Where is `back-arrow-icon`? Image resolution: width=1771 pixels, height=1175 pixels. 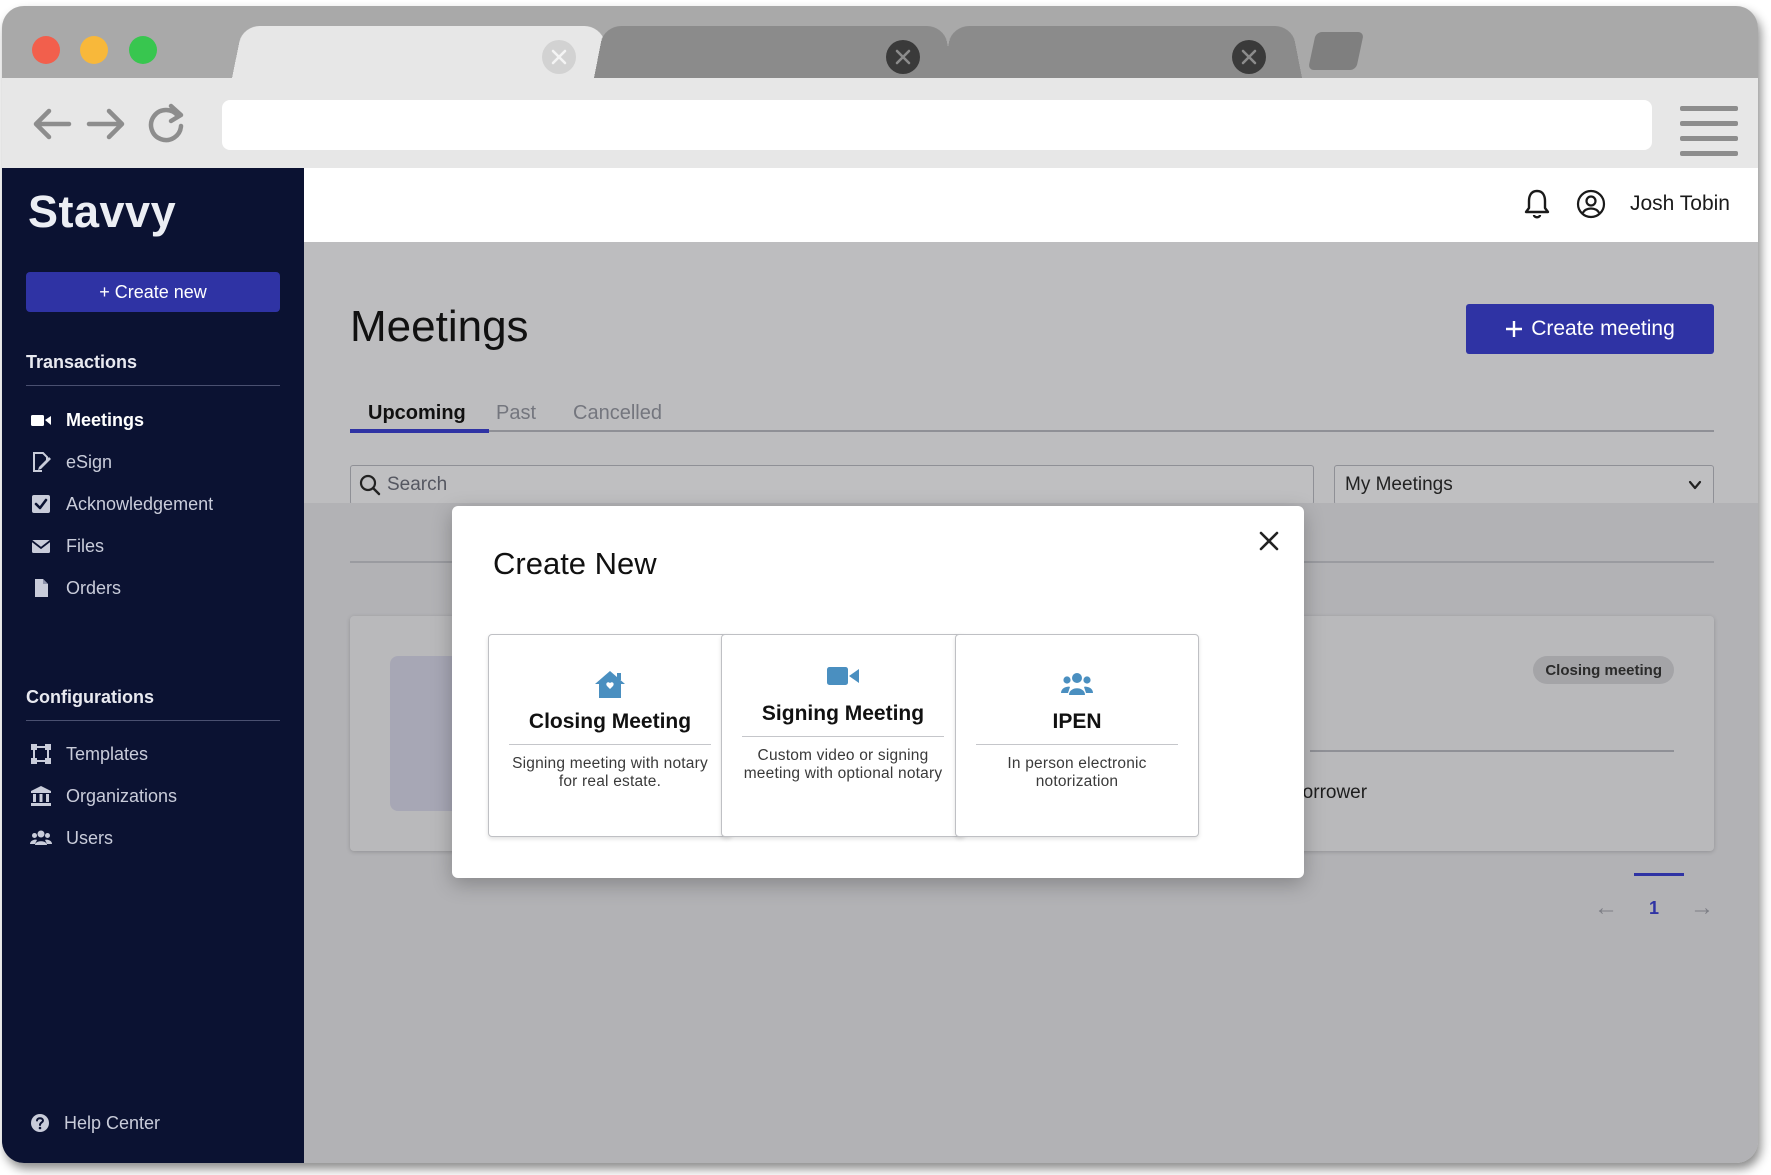
back-arrow-icon is located at coordinates (52, 124).